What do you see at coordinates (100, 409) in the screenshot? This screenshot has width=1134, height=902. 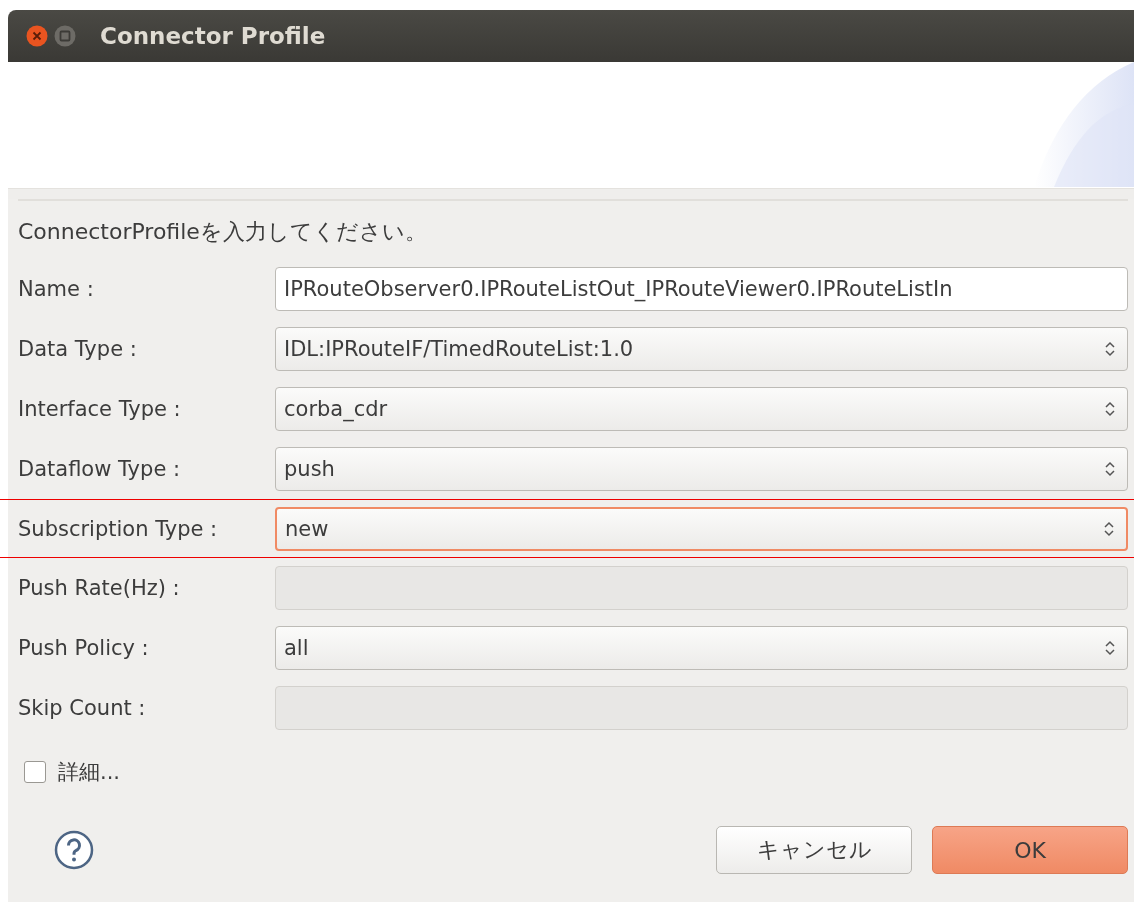 I see `field-label: Interface Type :` at bounding box center [100, 409].